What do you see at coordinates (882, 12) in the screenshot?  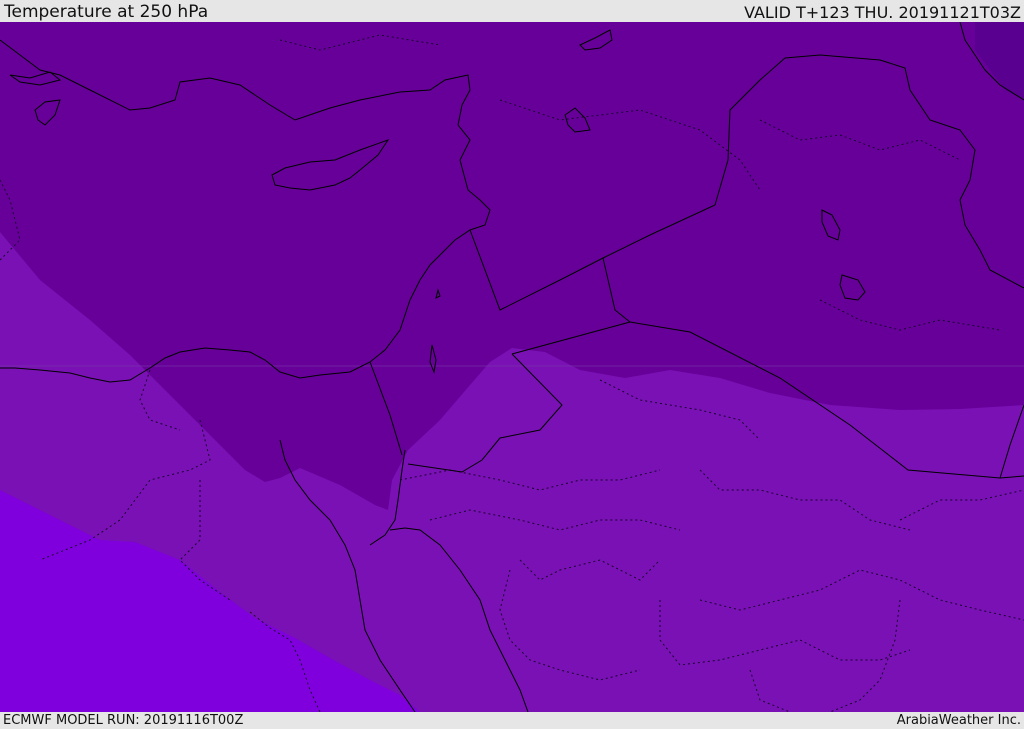 I see `valid-time: VALID T+123 THU. 20191121T03Z` at bounding box center [882, 12].